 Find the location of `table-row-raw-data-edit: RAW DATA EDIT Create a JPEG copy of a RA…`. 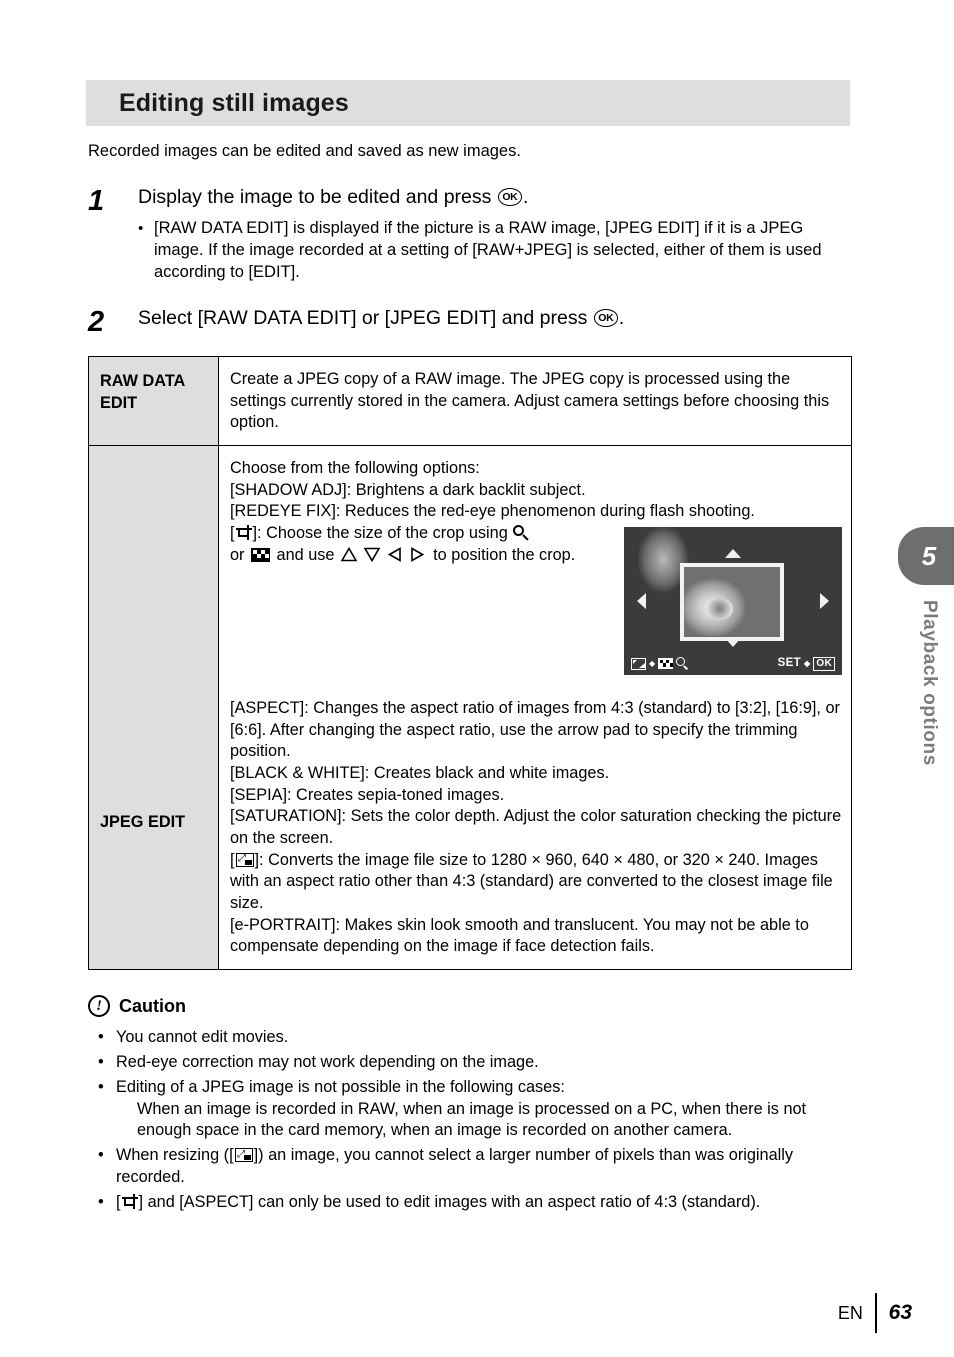

table-row-raw-data-edit: RAW DATA EDIT Create a JPEG copy of a RA… is located at coordinates (470, 400).